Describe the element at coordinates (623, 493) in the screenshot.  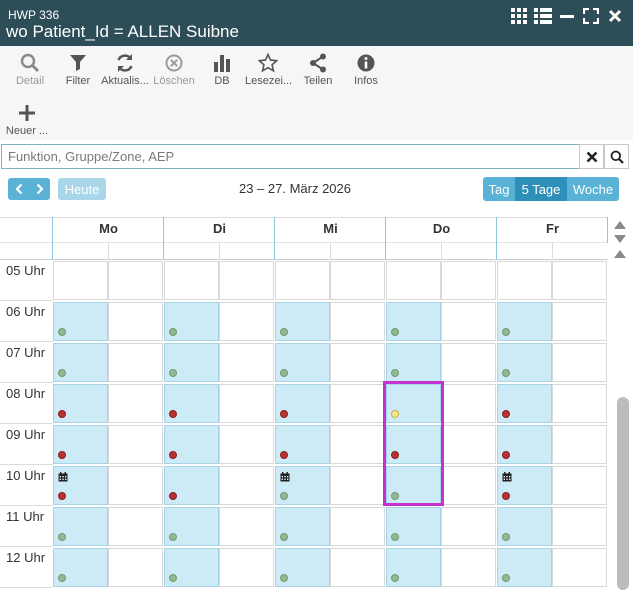
I see `scrollbar-thumb` at that location.